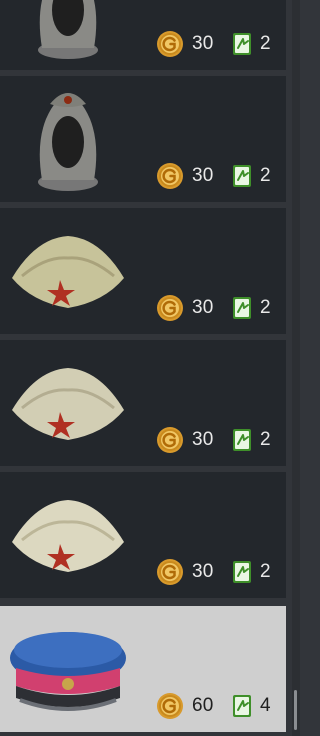 The width and height of the screenshot is (320, 736). I want to click on scrollbar-thumb, so click(295, 710).